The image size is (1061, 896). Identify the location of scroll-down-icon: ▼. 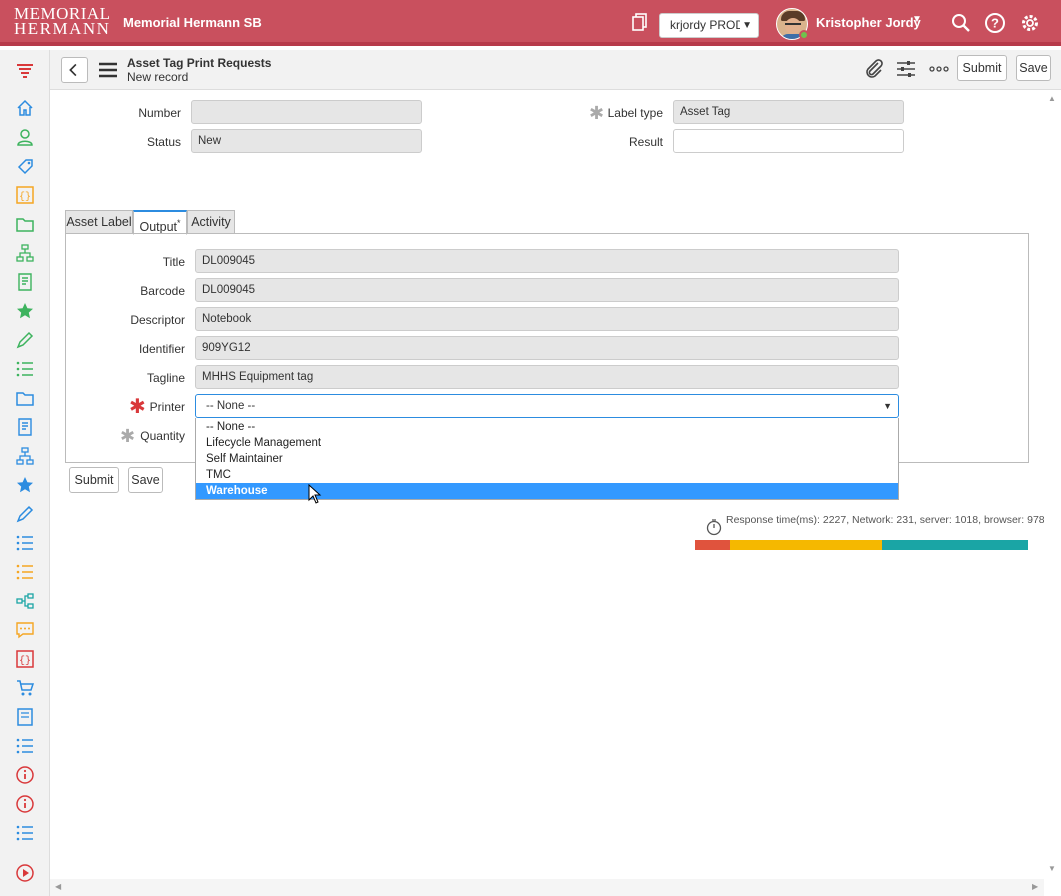
(1052, 868).